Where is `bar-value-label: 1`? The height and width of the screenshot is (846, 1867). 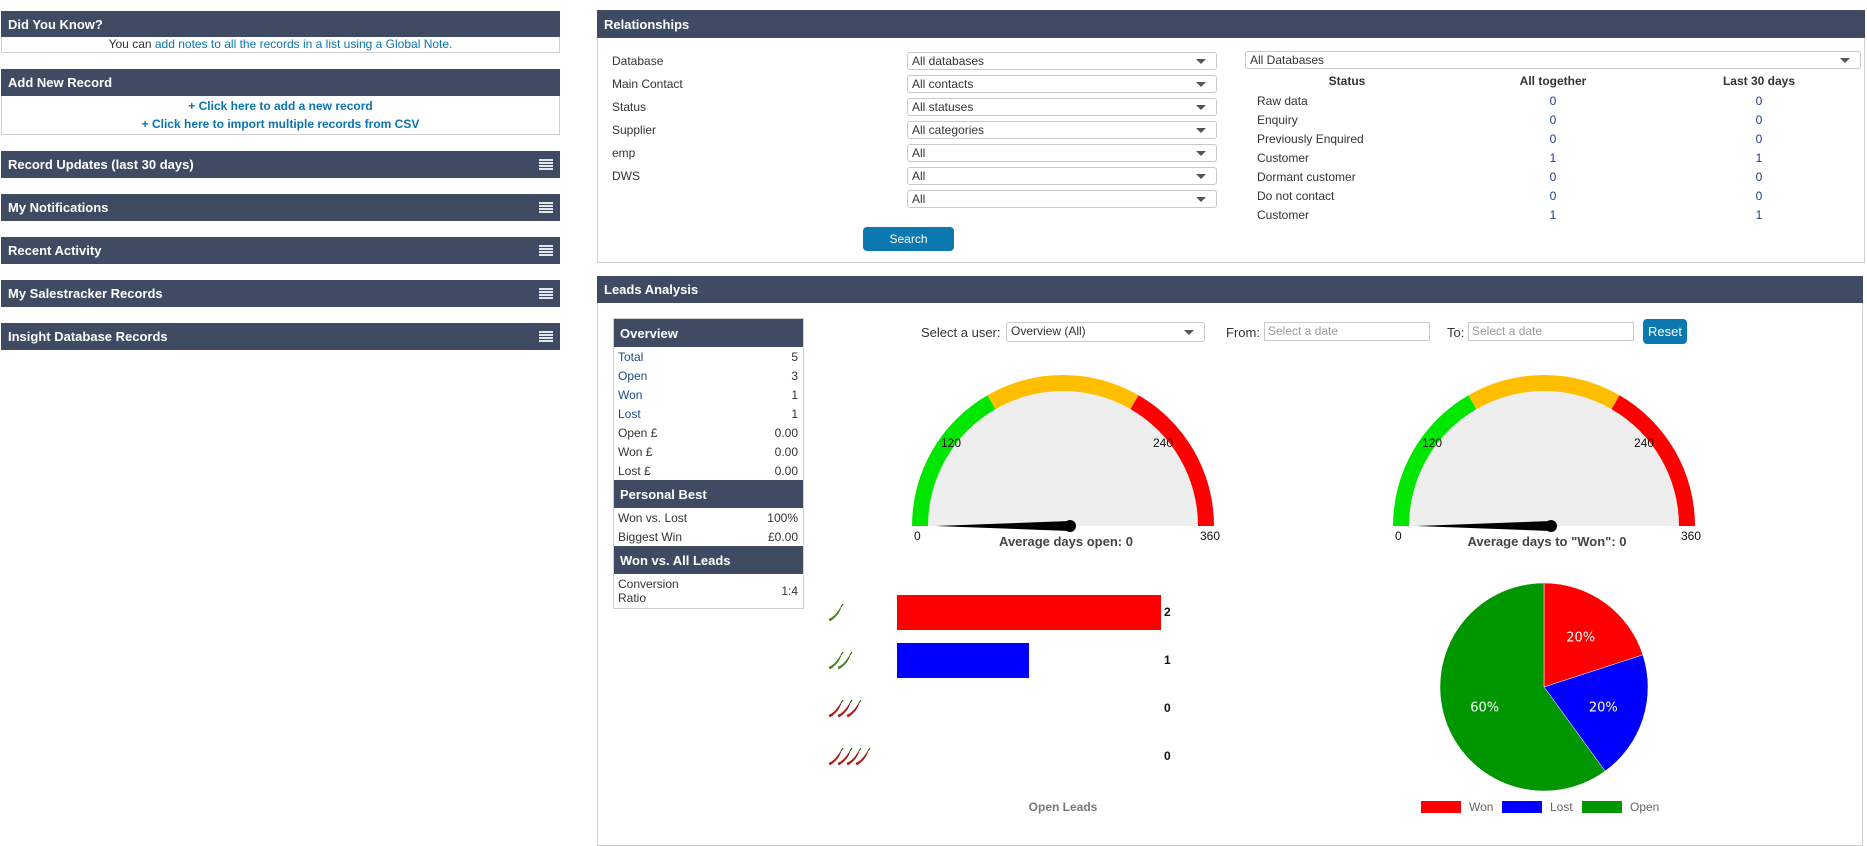
bar-value-label: 1 is located at coordinates (1167, 660).